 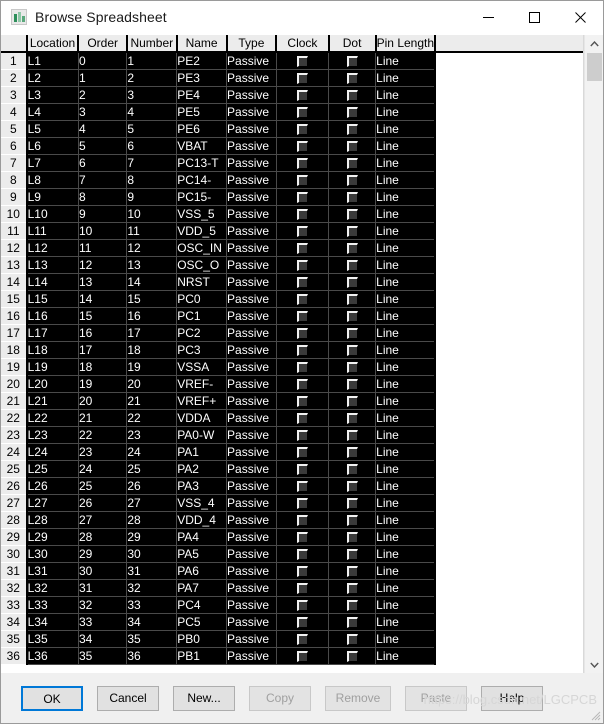 I want to click on table-row: 5 L5 4 5 PE6 Passive Line, so click(x=292, y=129).